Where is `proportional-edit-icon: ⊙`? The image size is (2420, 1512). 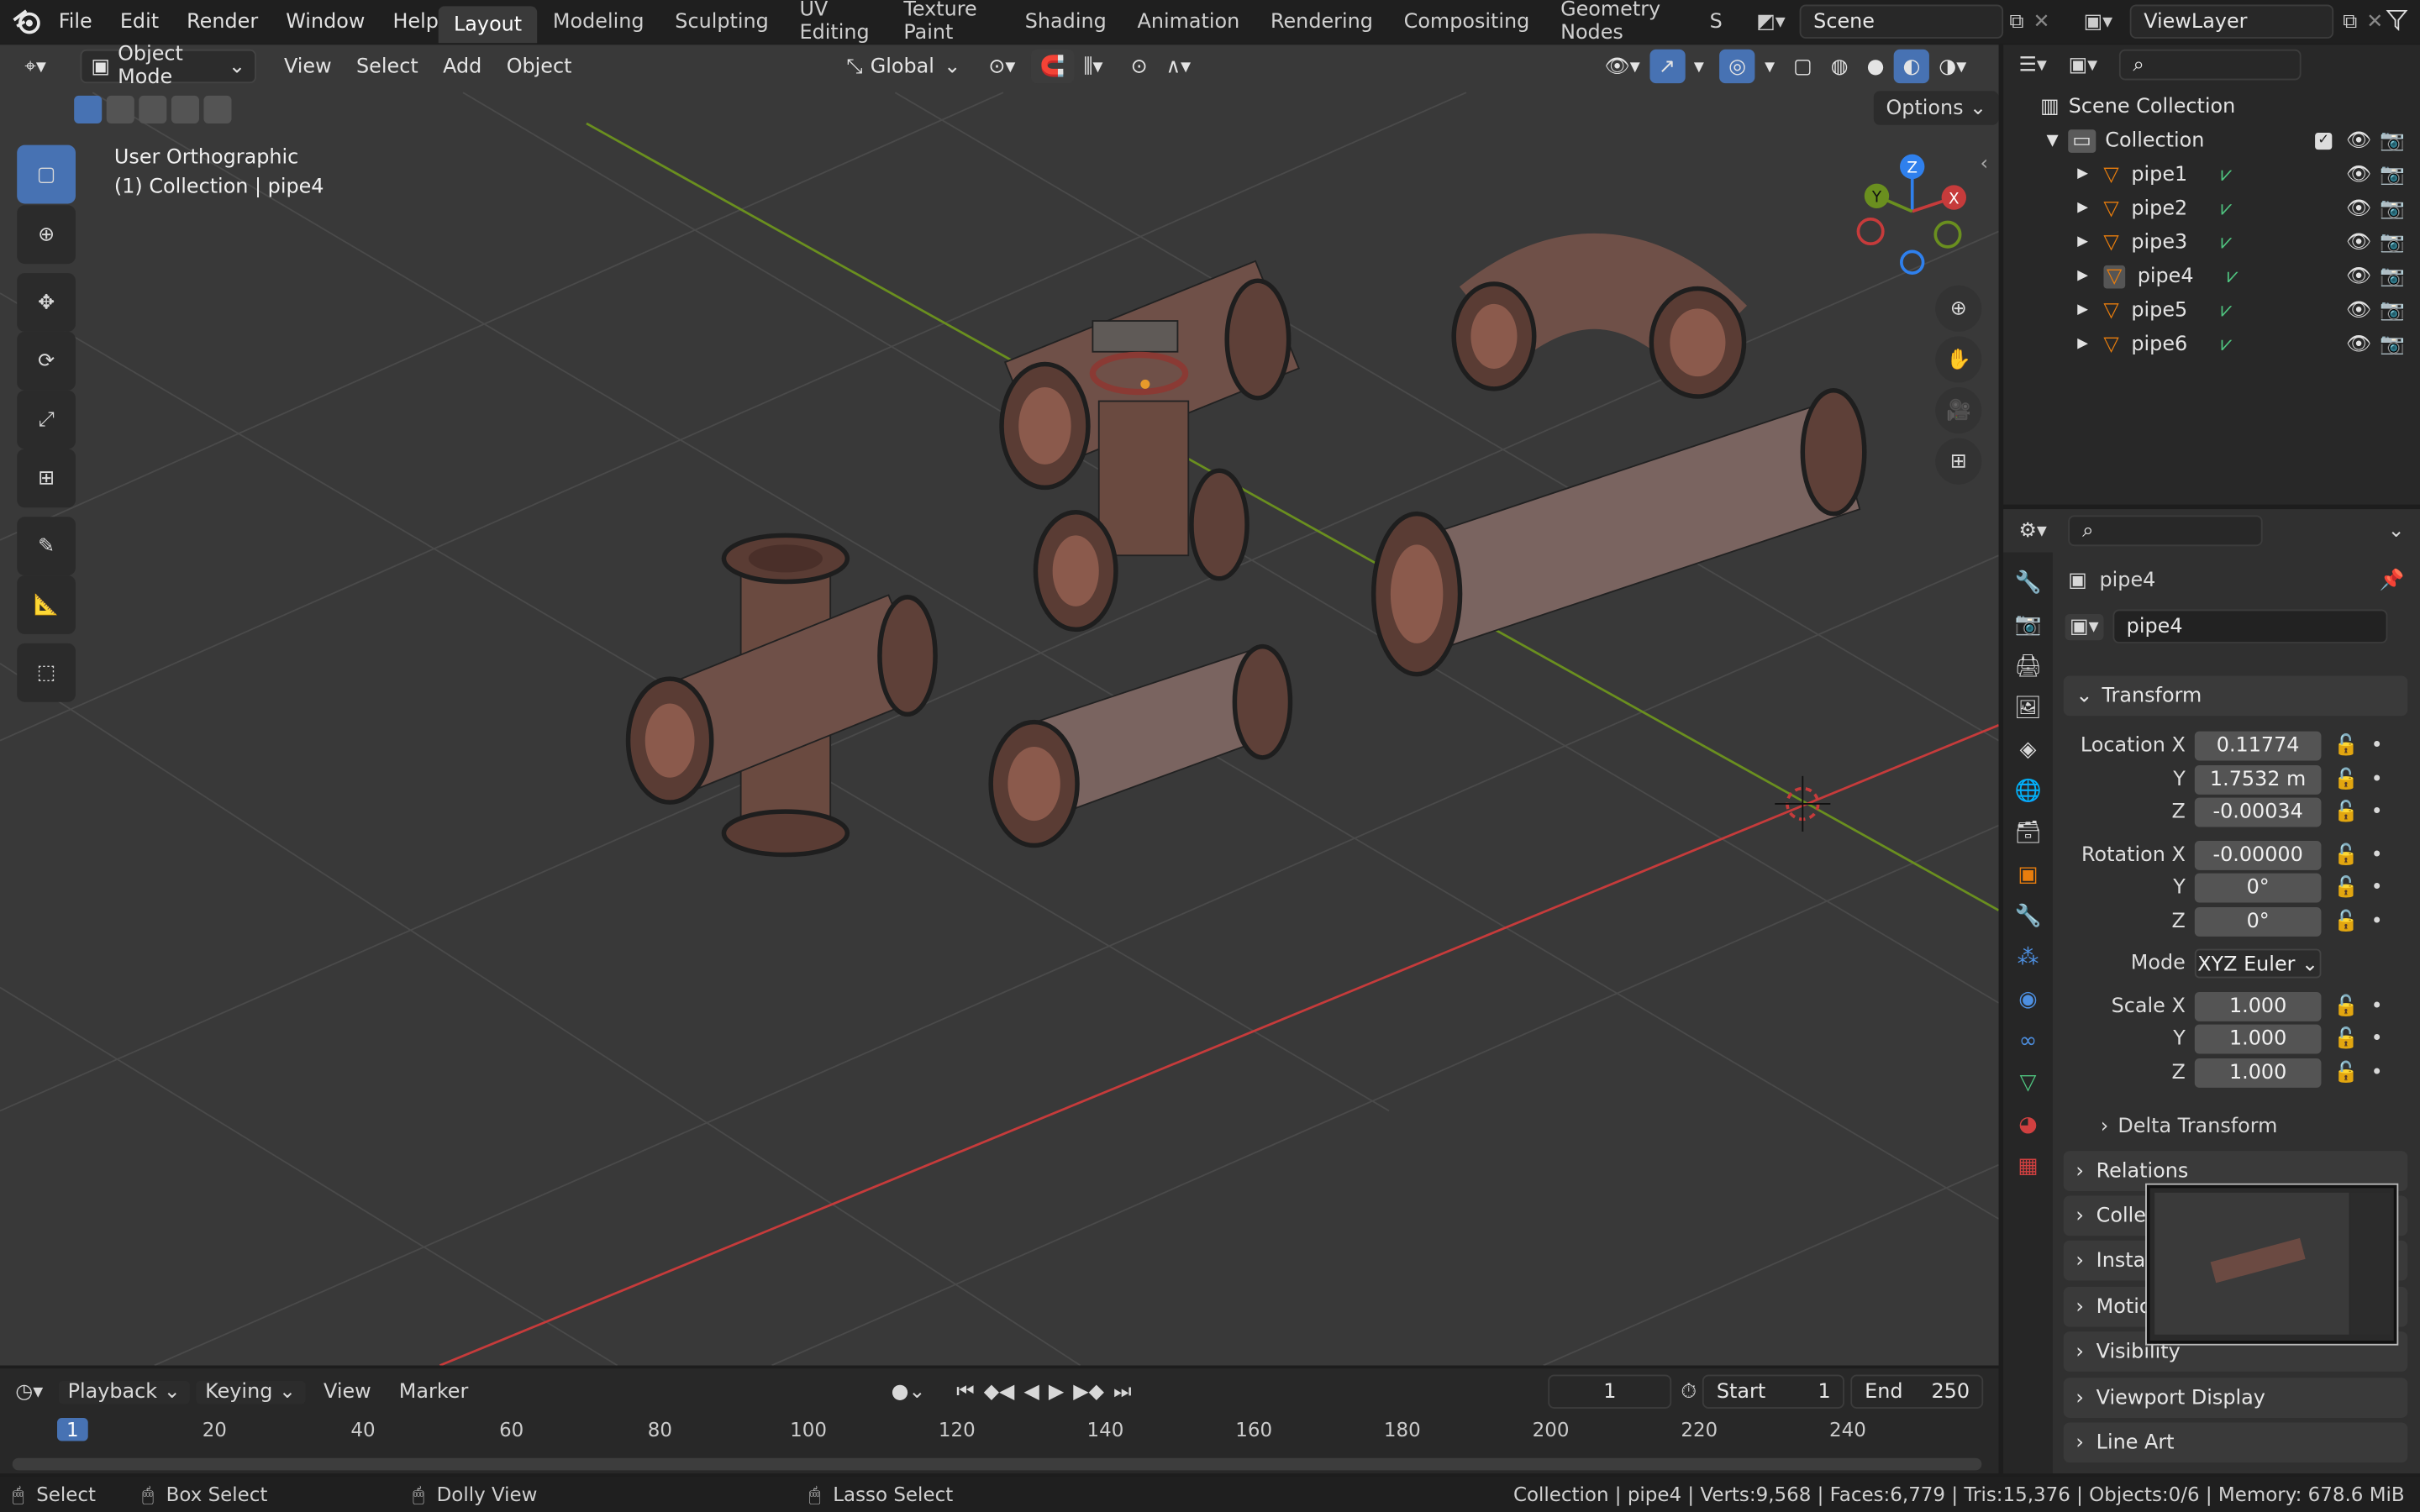
proportional-edit-icon: ⊙ is located at coordinates (1139, 66).